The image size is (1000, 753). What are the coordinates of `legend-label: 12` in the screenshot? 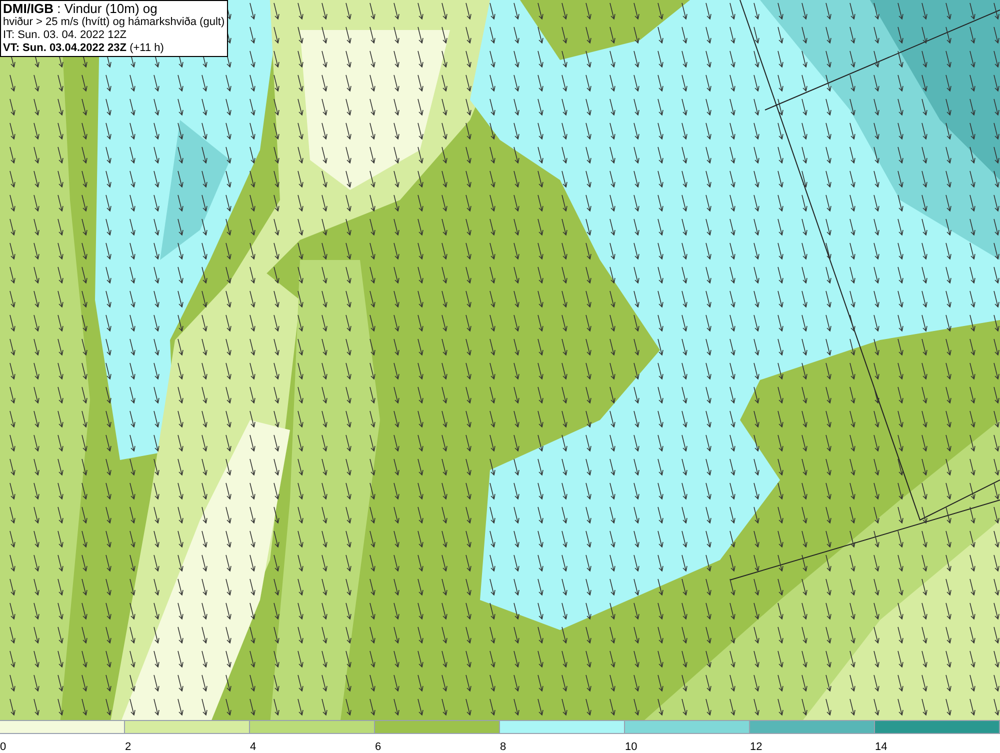 It's located at (756, 747).